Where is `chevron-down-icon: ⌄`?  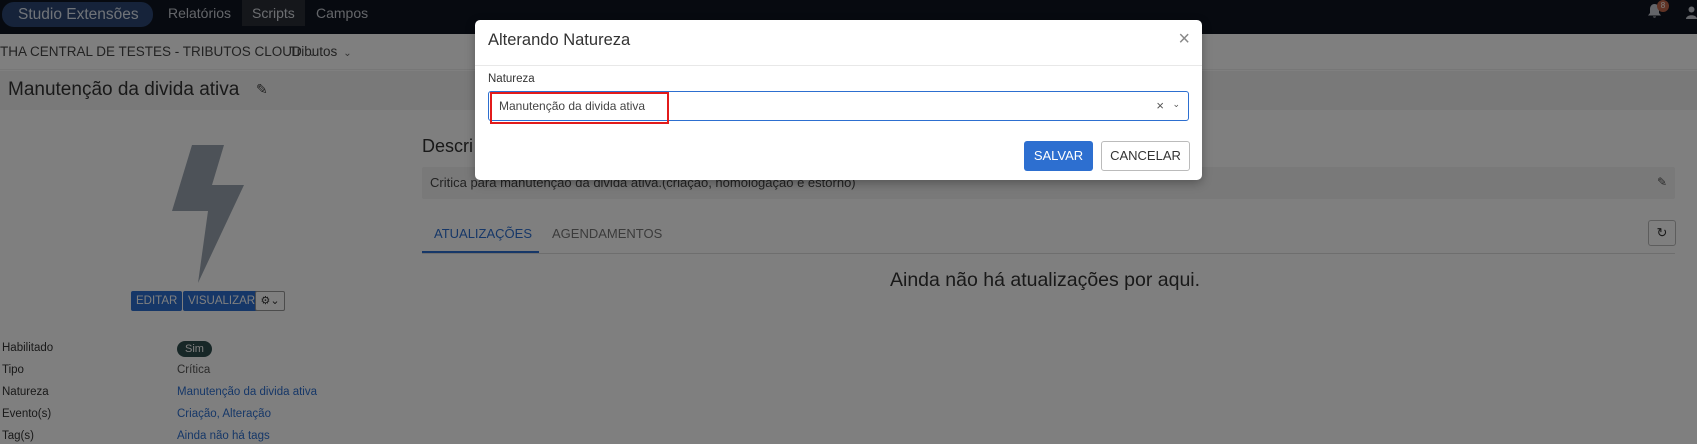
chevron-down-icon: ⌄ is located at coordinates (1176, 104).